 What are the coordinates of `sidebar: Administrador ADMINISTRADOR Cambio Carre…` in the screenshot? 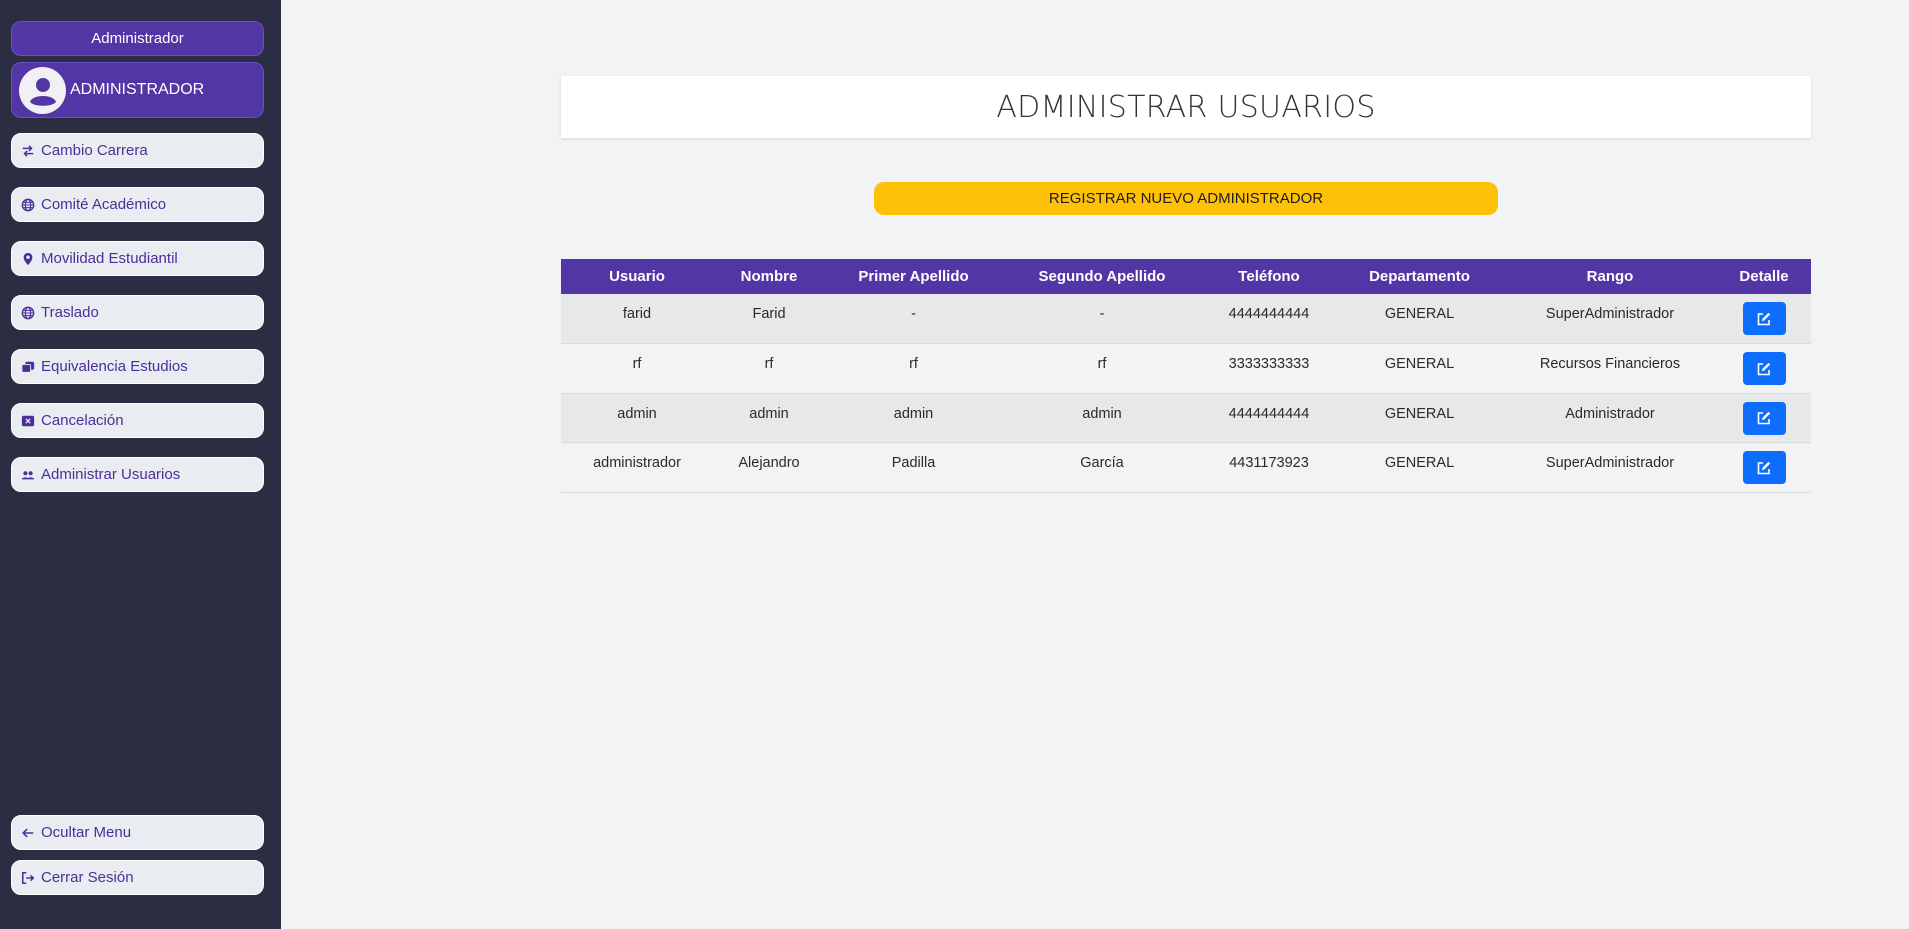 It's located at (140, 464).